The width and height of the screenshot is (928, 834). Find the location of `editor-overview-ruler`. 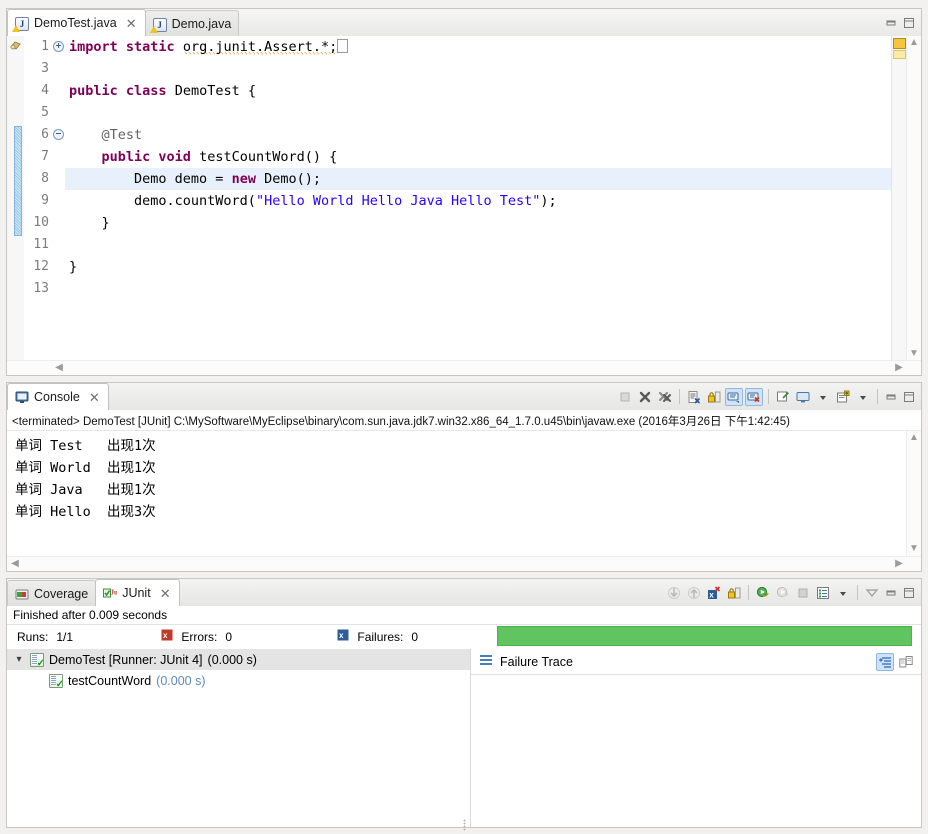

editor-overview-ruler is located at coordinates (899, 198).